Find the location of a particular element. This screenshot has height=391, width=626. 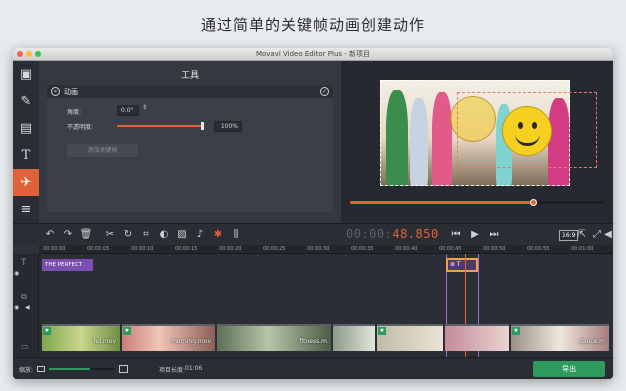

skip-back-icon: ⏮ is located at coordinates (456, 235).